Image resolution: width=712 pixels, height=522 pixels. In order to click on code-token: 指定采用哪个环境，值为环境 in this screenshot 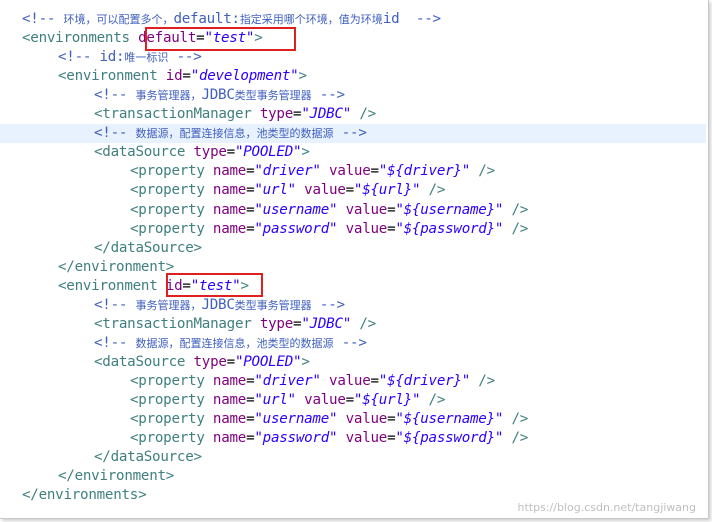, I will do `click(311, 19)`.